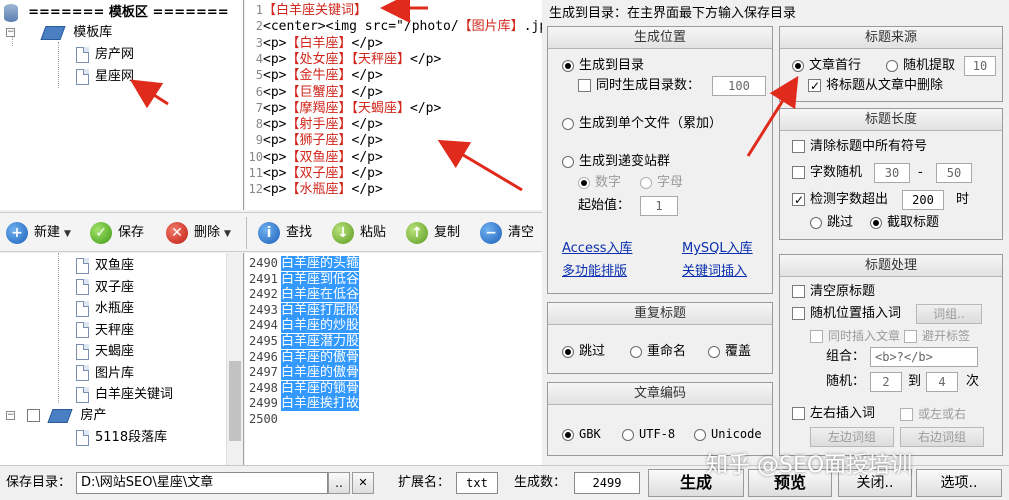 This screenshot has height=500, width=1009. What do you see at coordinates (826, 66) in the screenshot?
I see `first-line-radio: 文章首行` at bounding box center [826, 66].